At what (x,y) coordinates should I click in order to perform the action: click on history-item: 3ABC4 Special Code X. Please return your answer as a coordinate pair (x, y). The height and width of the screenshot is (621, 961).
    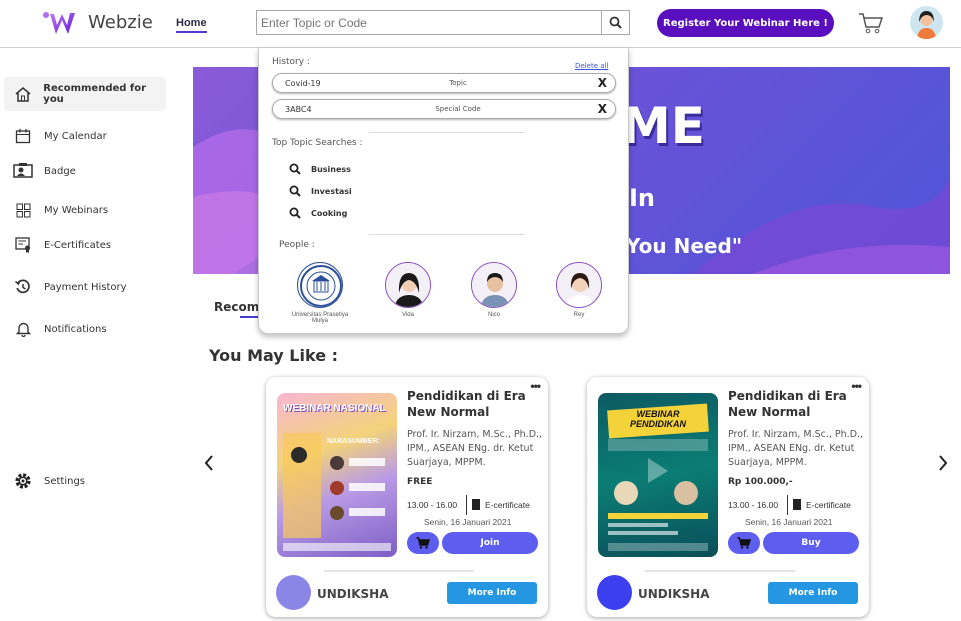
    Looking at the image, I should click on (444, 109).